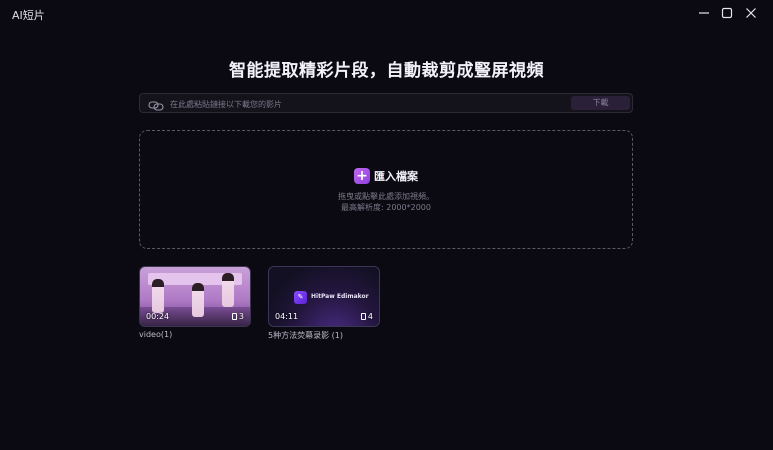 This screenshot has height=450, width=773. What do you see at coordinates (305, 335) in the screenshot?
I see `video-title: 5种方法荧幕录影 (1)` at bounding box center [305, 335].